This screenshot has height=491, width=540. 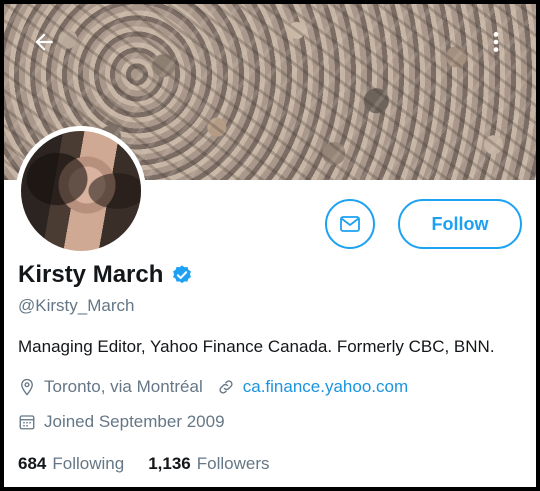 I want to click on avatar, so click(x=81, y=191).